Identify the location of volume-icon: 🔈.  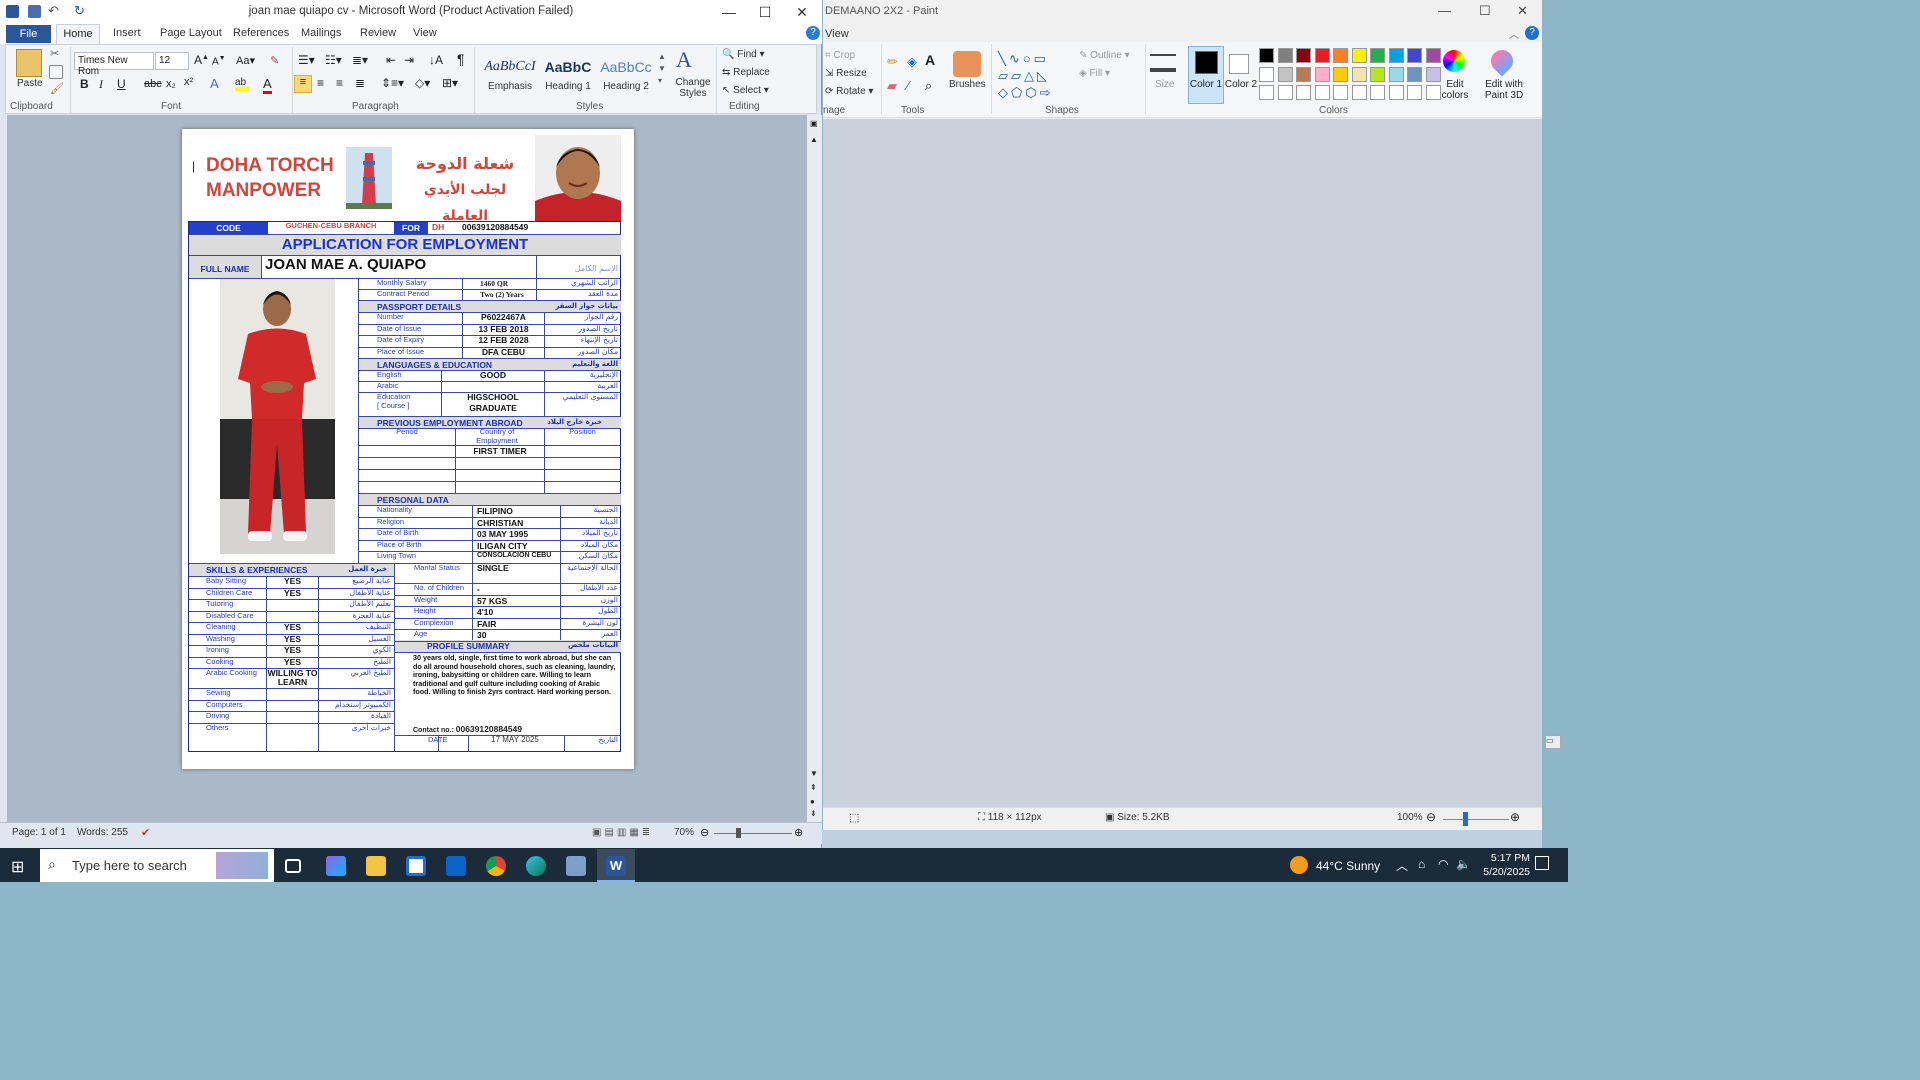
(1463, 864).